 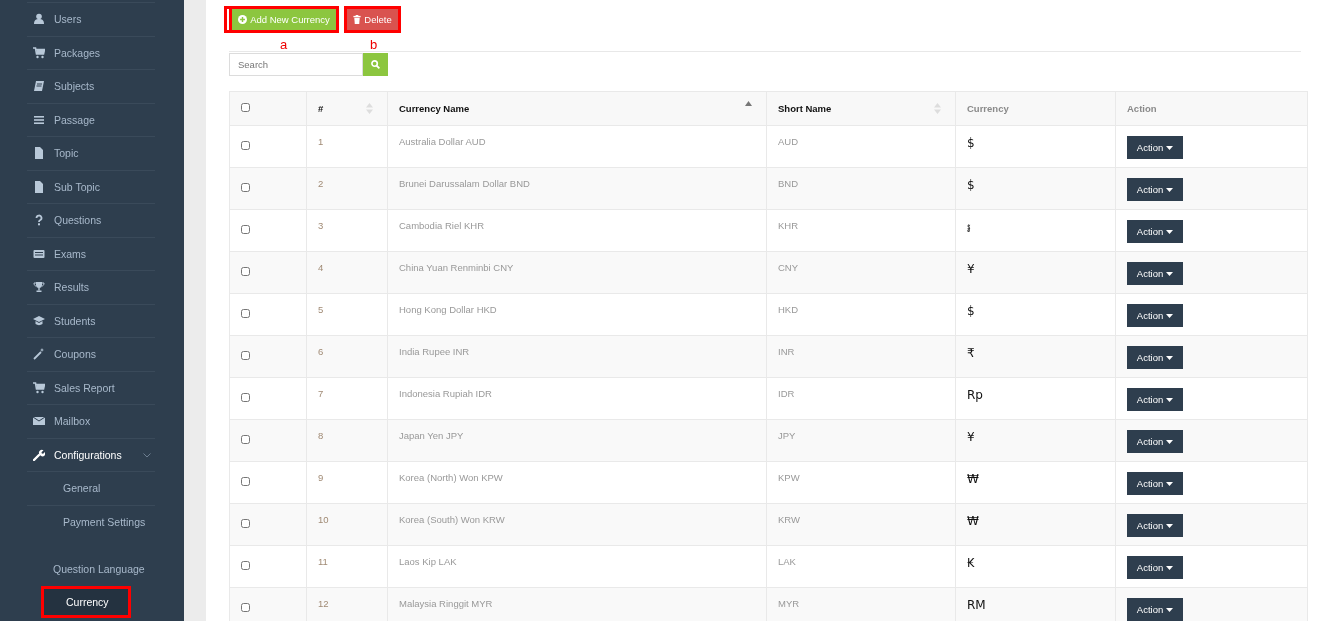 I want to click on sidebar-item: Mailbox, so click(x=91, y=421).